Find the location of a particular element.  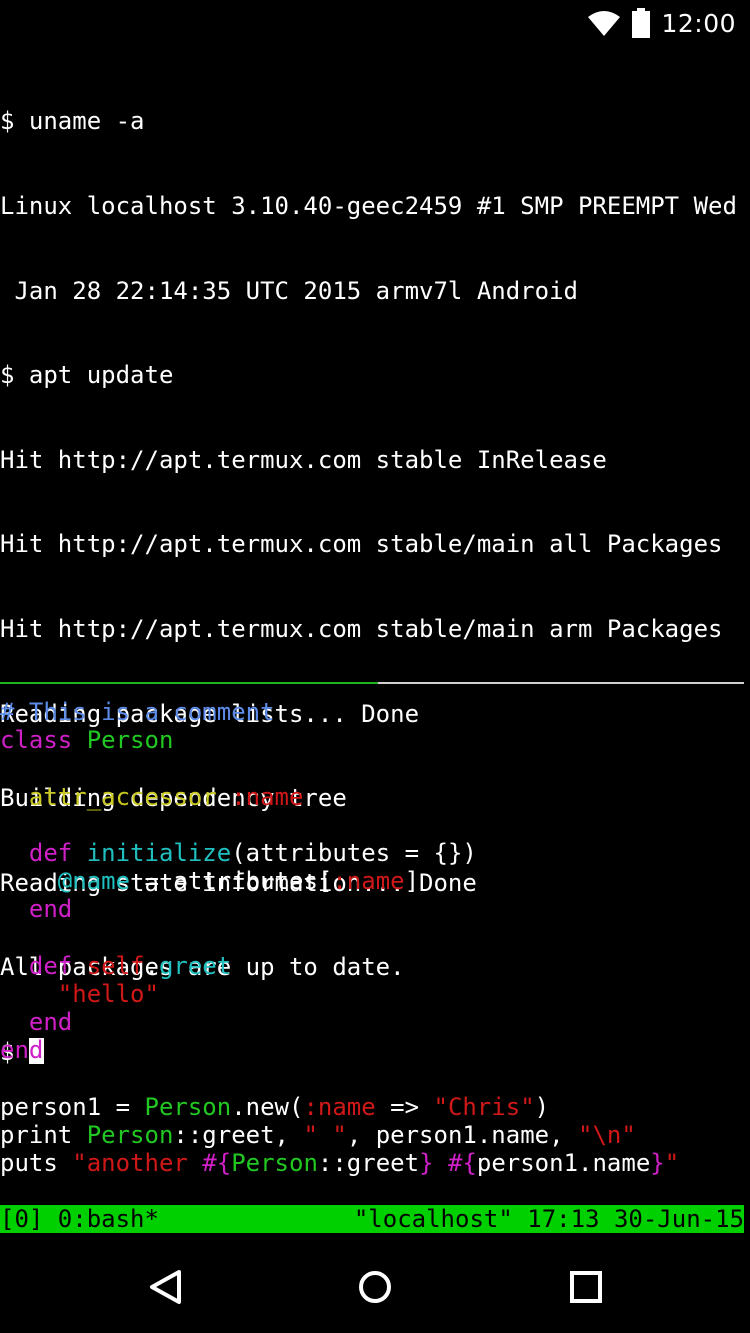

code-line: attr_accessor :name is located at coordinates (375, 797).